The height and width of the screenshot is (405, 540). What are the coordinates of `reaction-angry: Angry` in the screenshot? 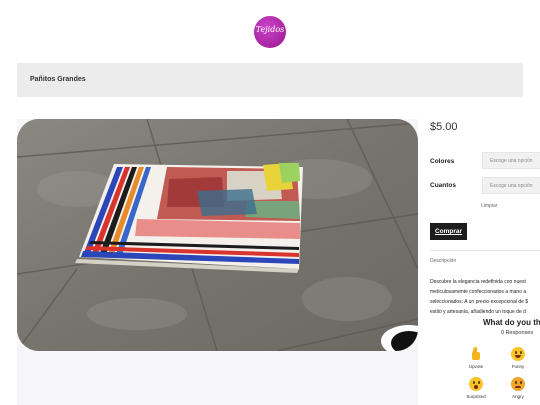 It's located at (518, 388).